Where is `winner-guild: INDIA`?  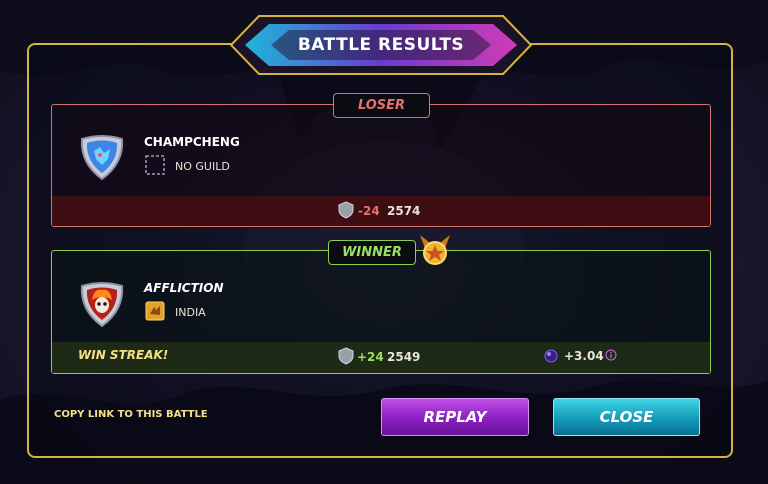 winner-guild: INDIA is located at coordinates (190, 312).